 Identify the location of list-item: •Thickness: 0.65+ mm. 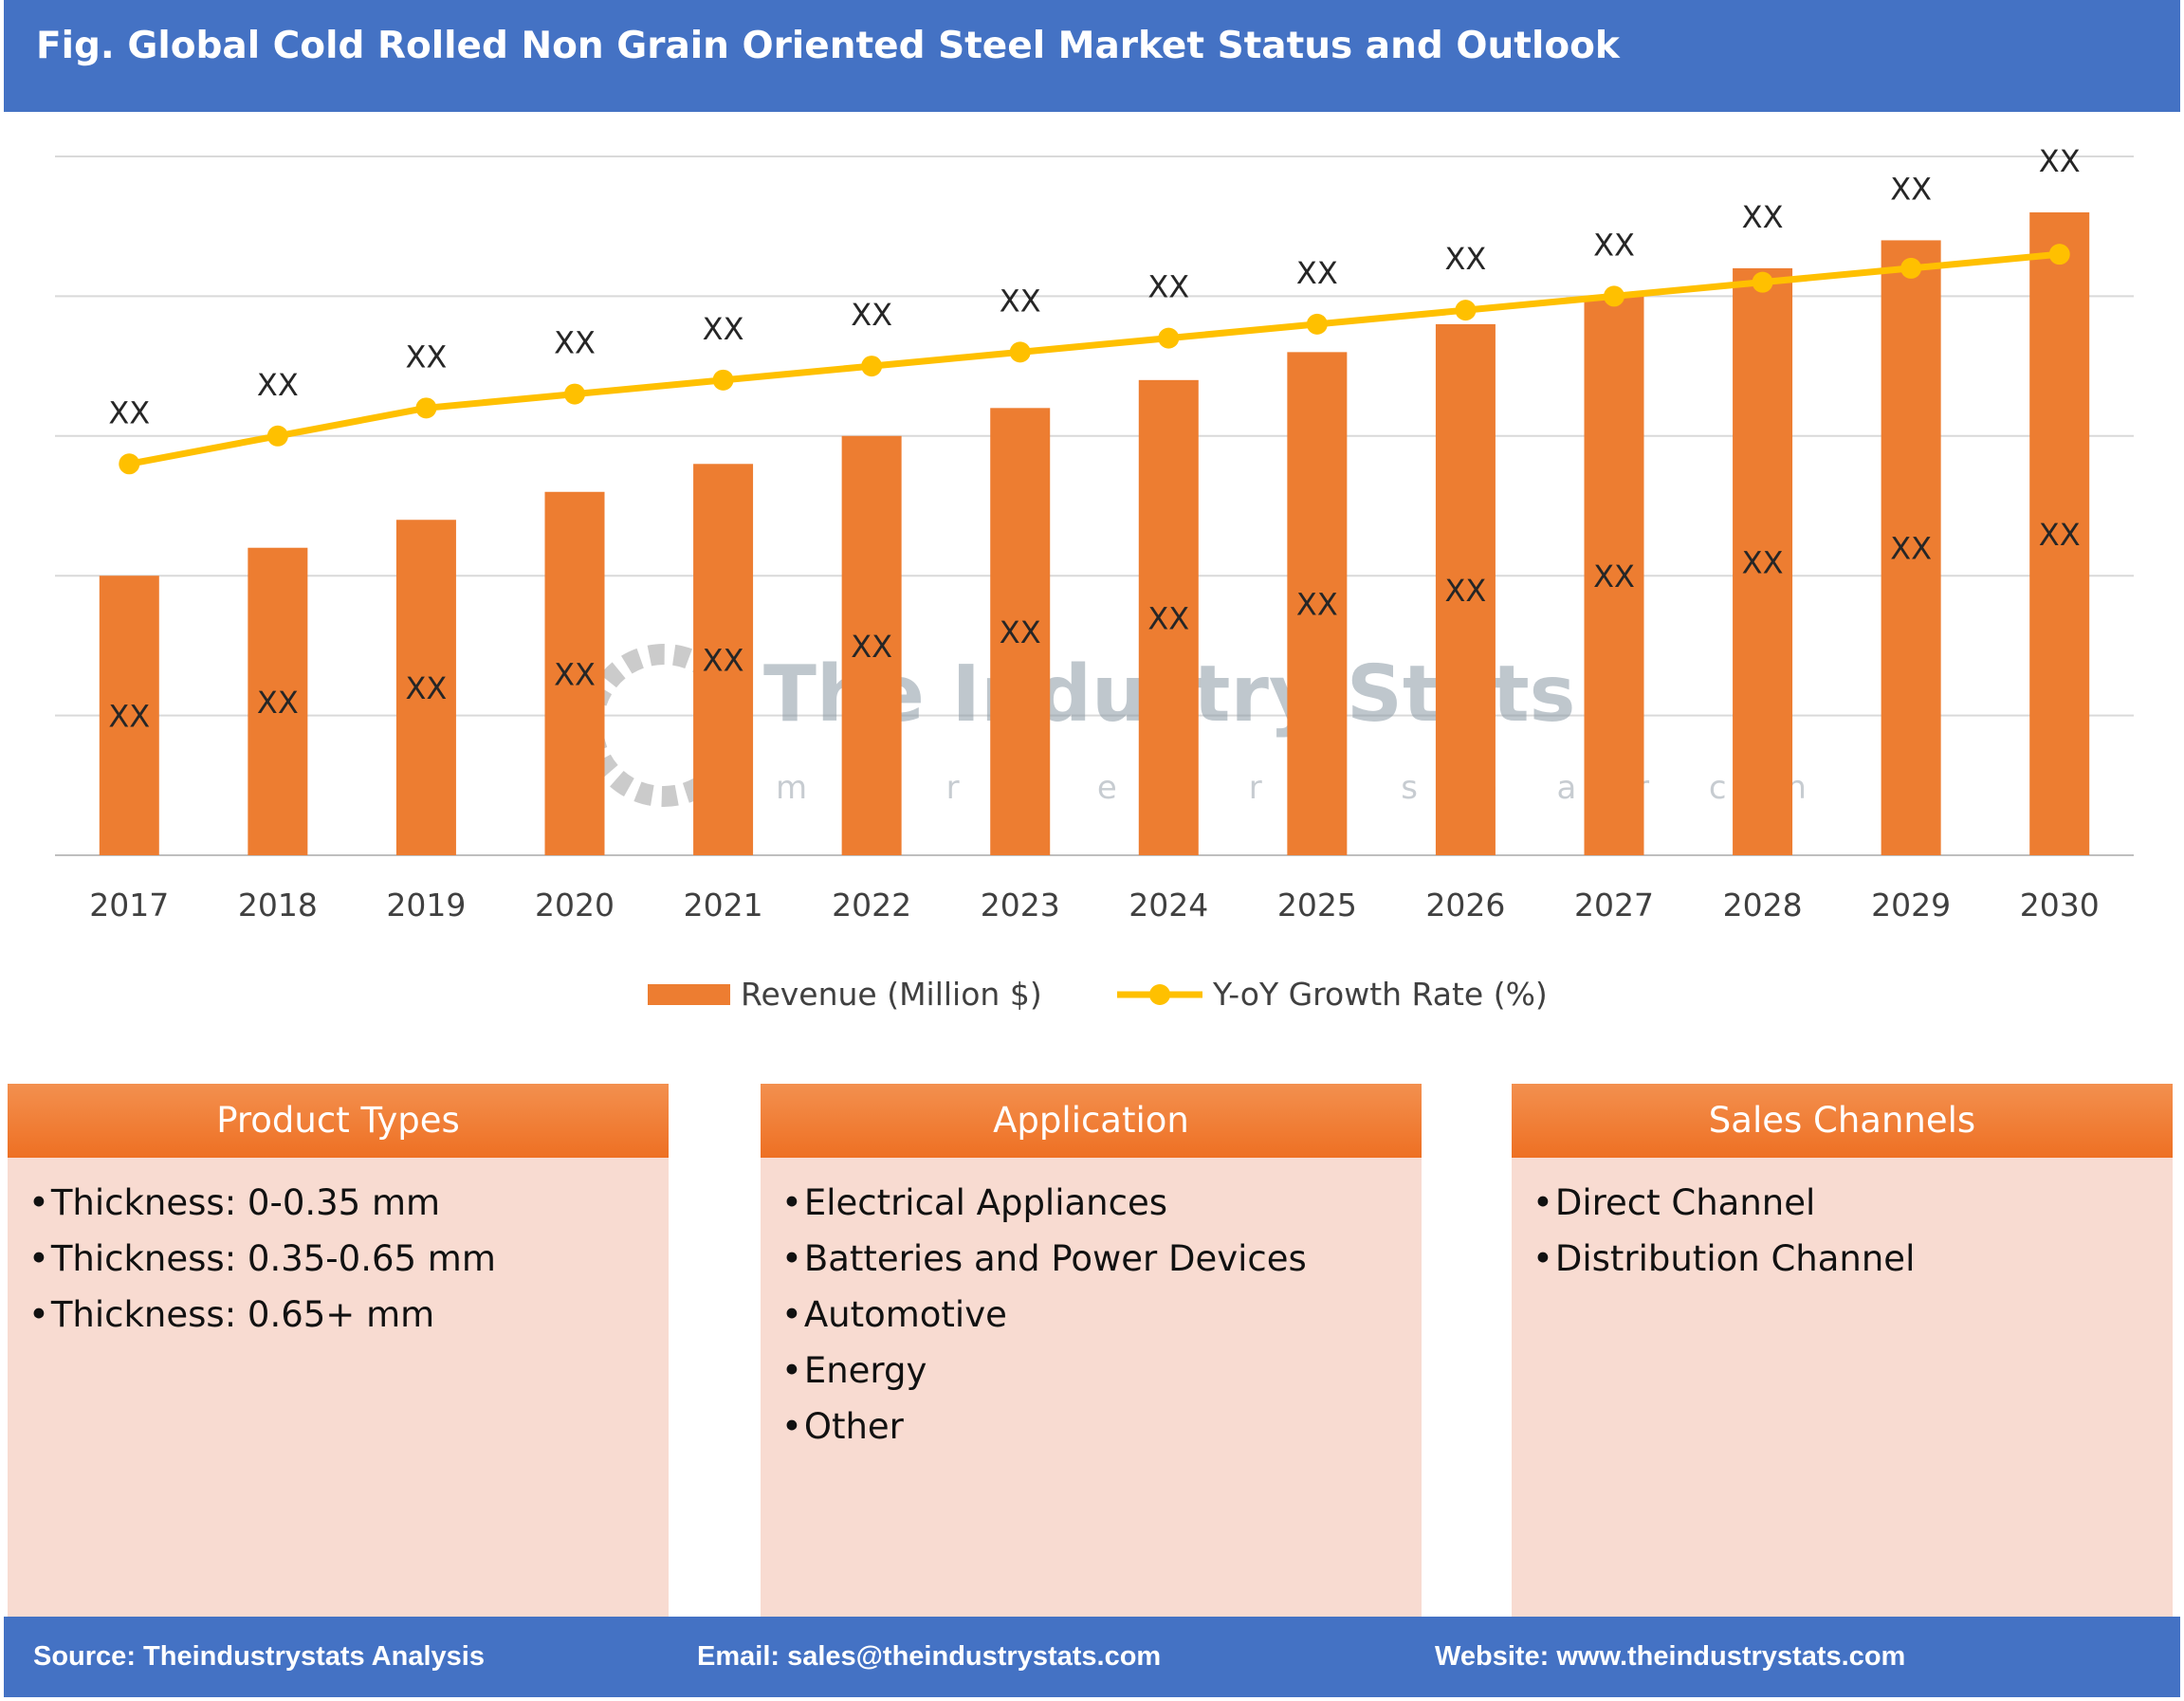
(348, 1315).